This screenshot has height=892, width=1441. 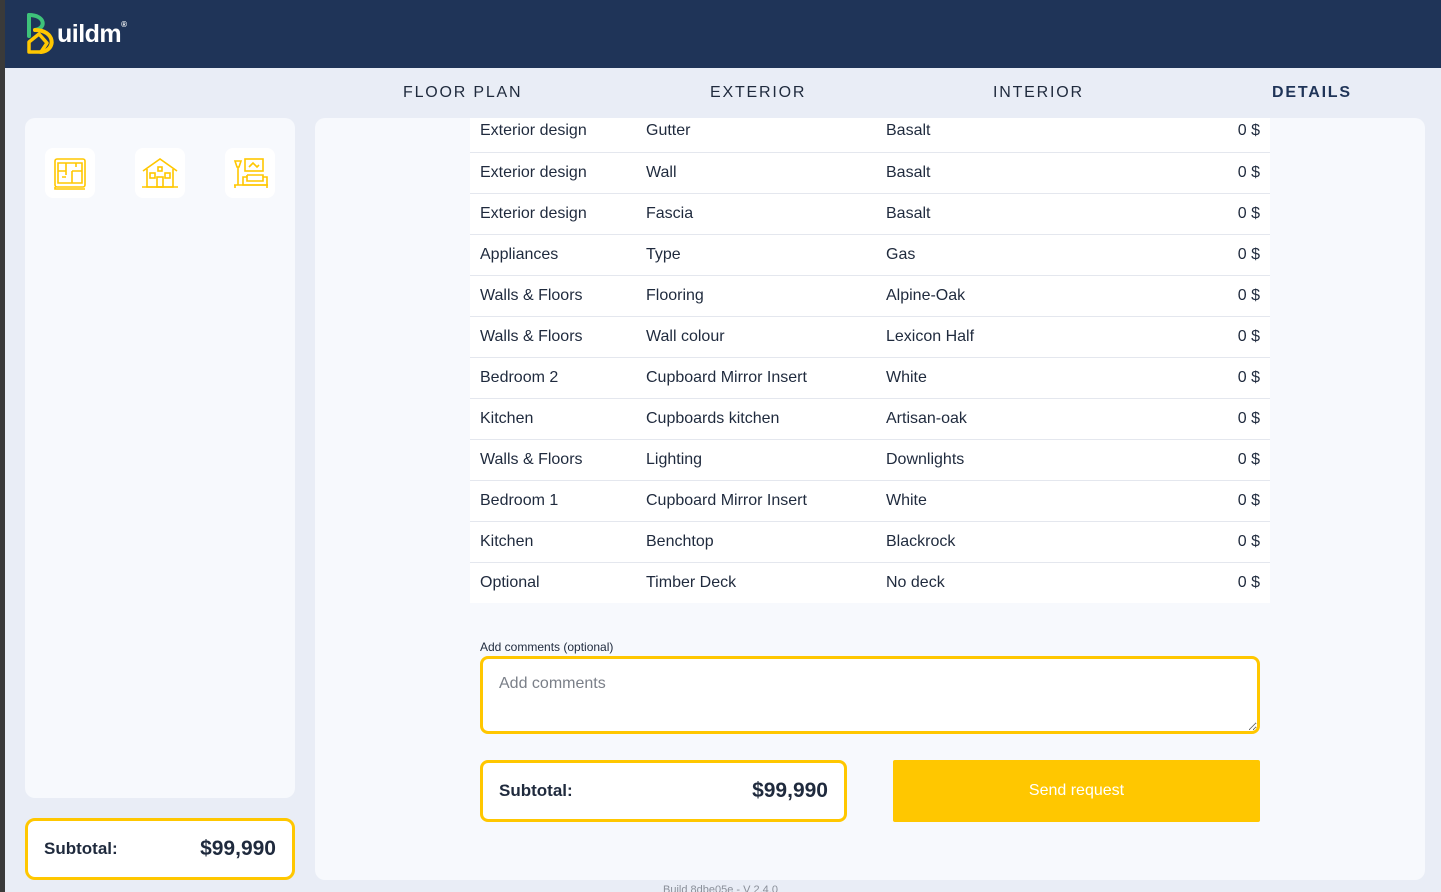 I want to click on table-row: Walls & Floors Wall colour Lexicon Half 0 $, so click(x=870, y=337).